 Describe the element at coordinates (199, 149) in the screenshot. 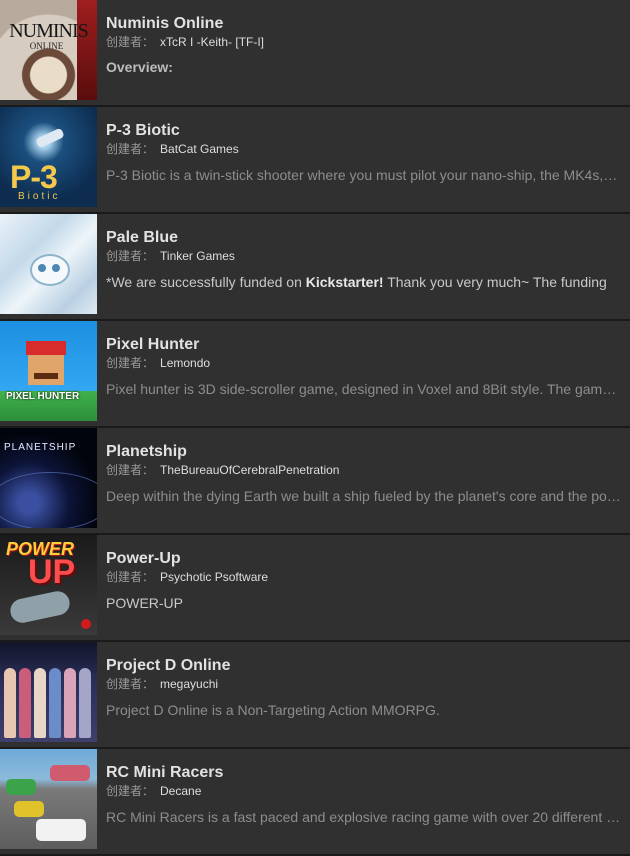

I see `creator-name: BatCat Games` at that location.